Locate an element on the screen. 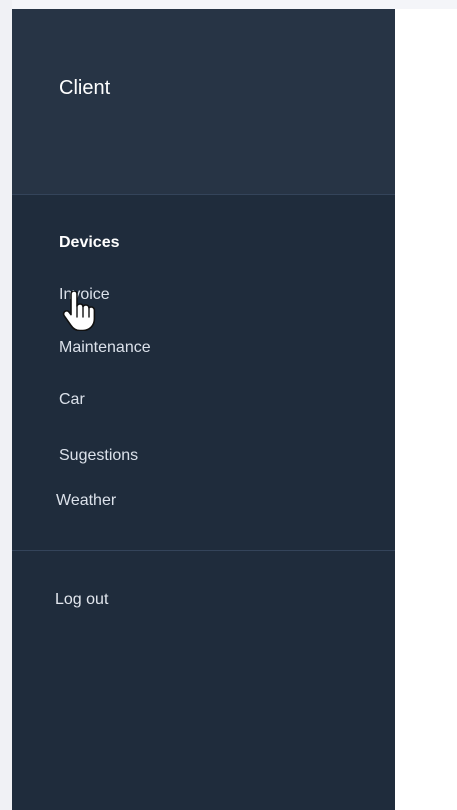 The image size is (457, 810). nav-item-invoice: Invoice is located at coordinates (84, 295).